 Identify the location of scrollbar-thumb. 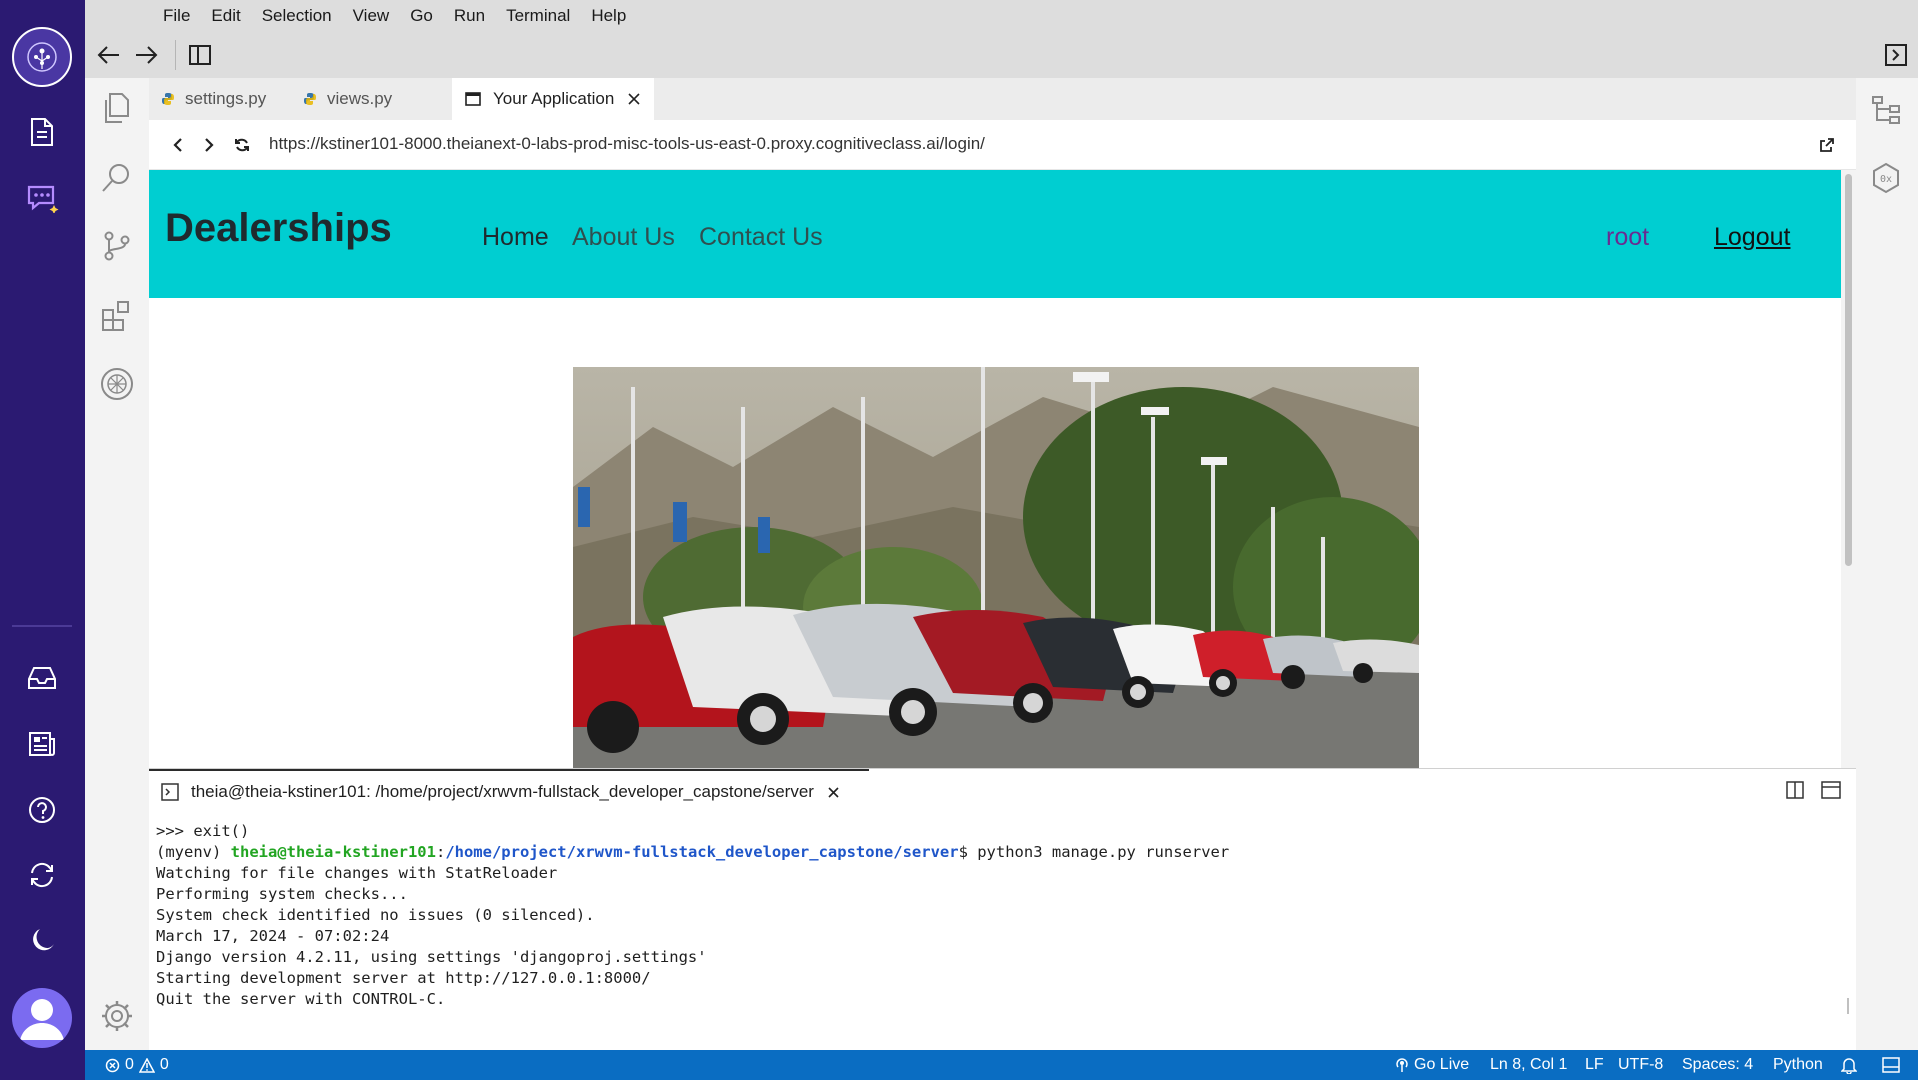
(1848, 370).